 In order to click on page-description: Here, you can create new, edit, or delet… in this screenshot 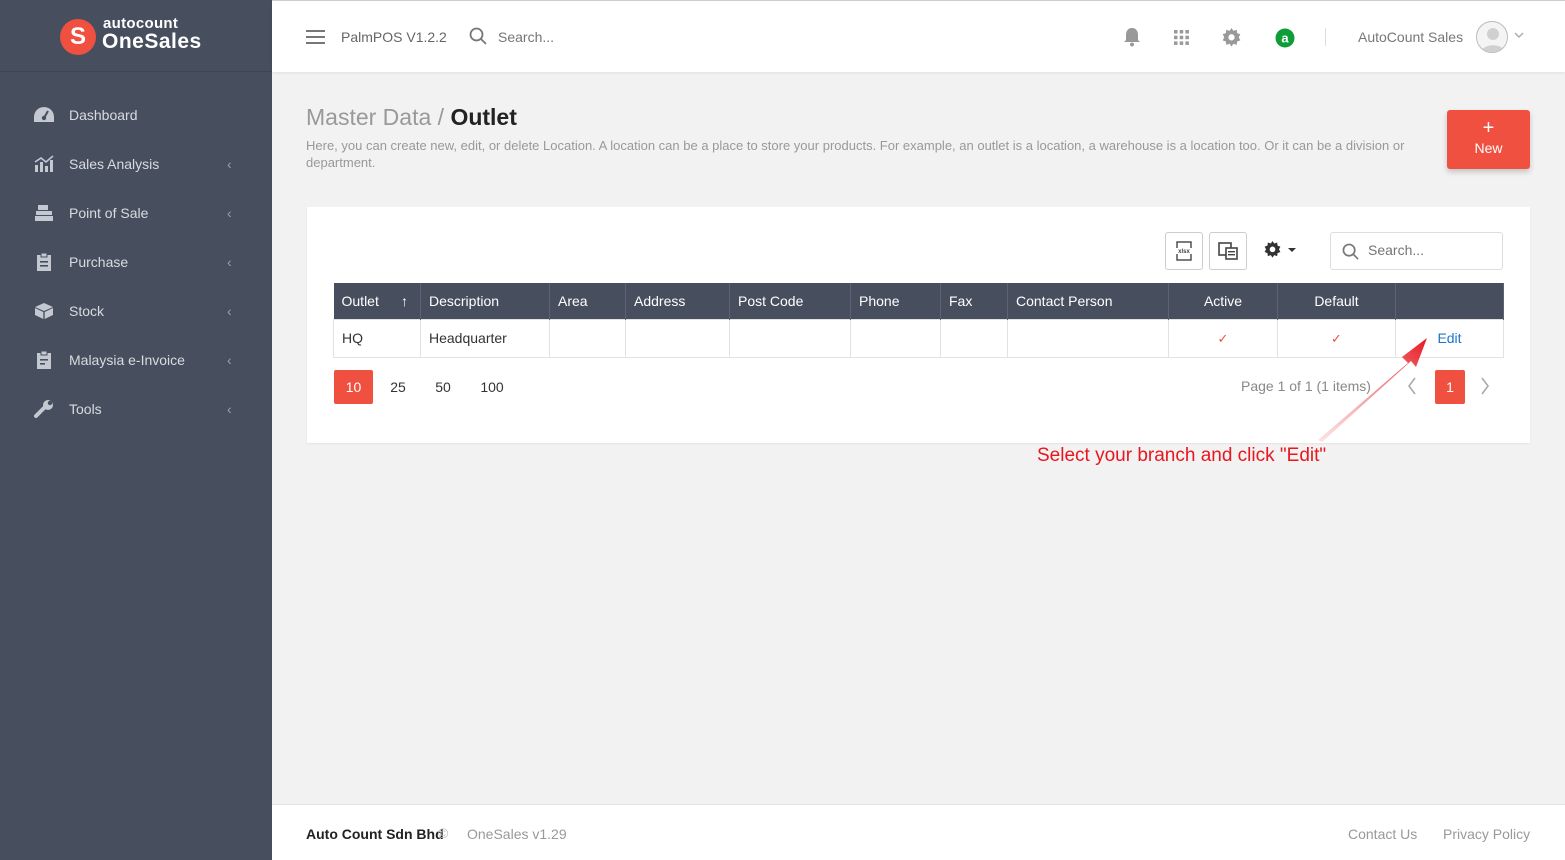, I will do `click(855, 154)`.